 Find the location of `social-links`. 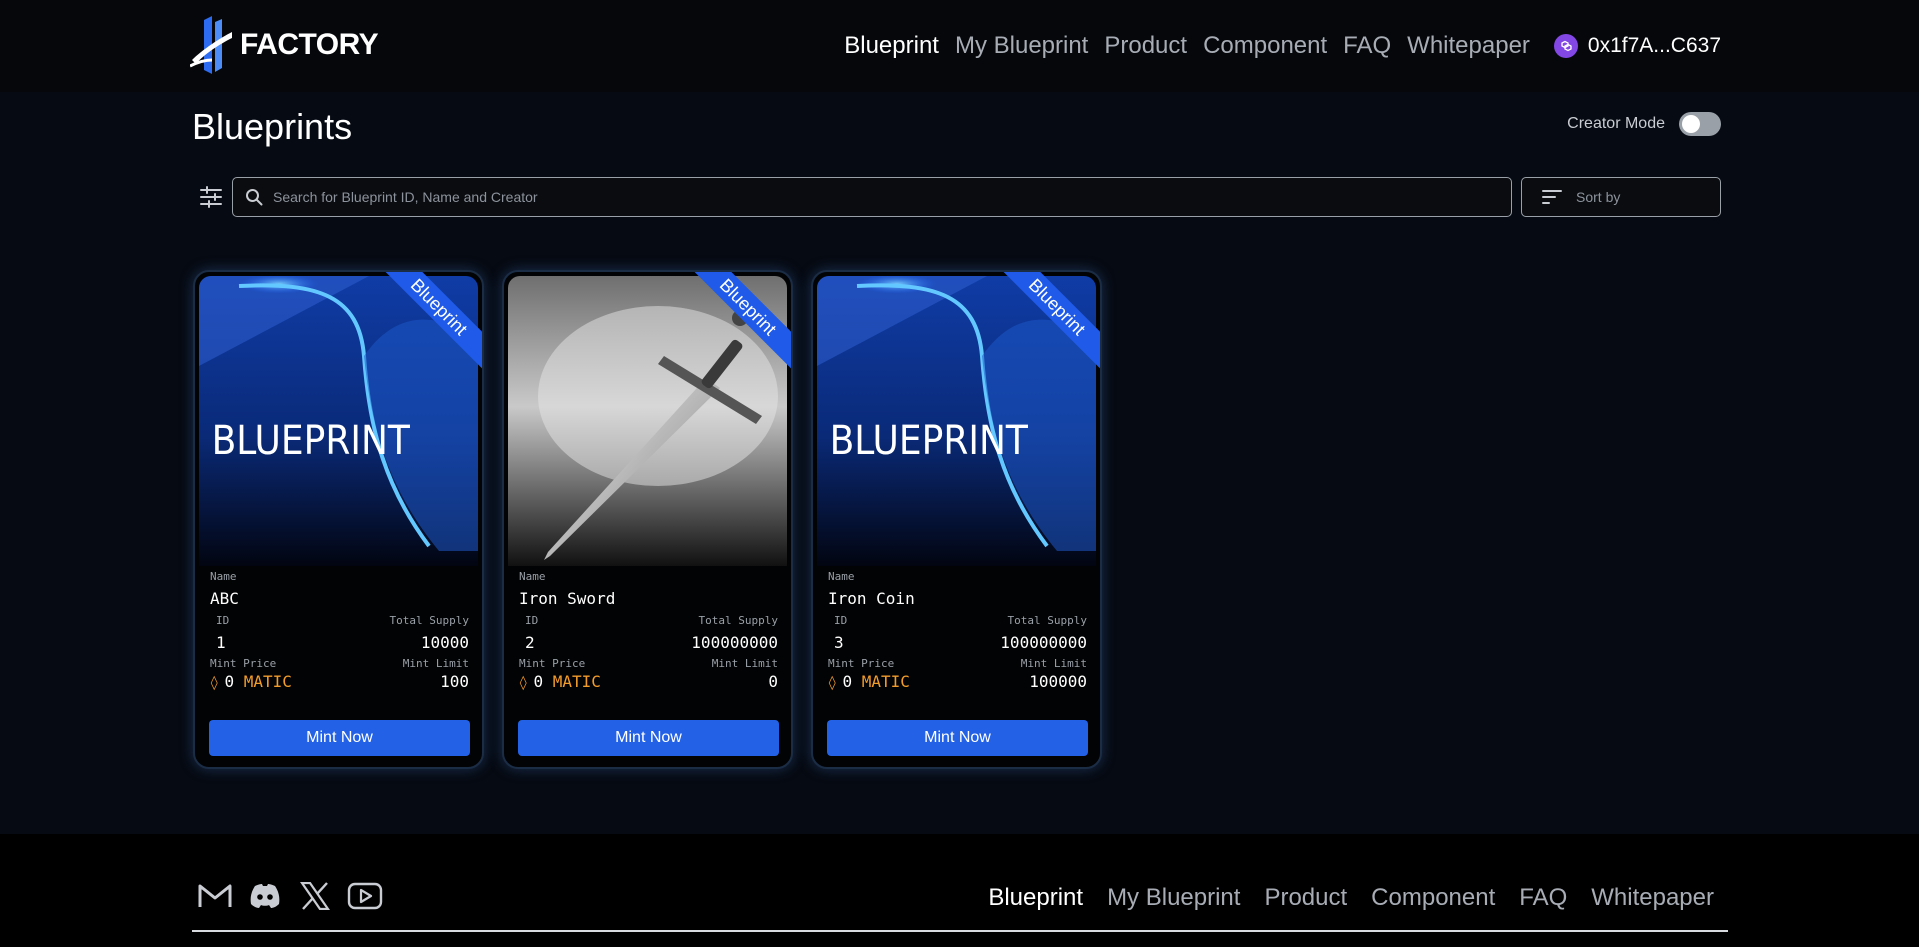

social-links is located at coordinates (290, 896).